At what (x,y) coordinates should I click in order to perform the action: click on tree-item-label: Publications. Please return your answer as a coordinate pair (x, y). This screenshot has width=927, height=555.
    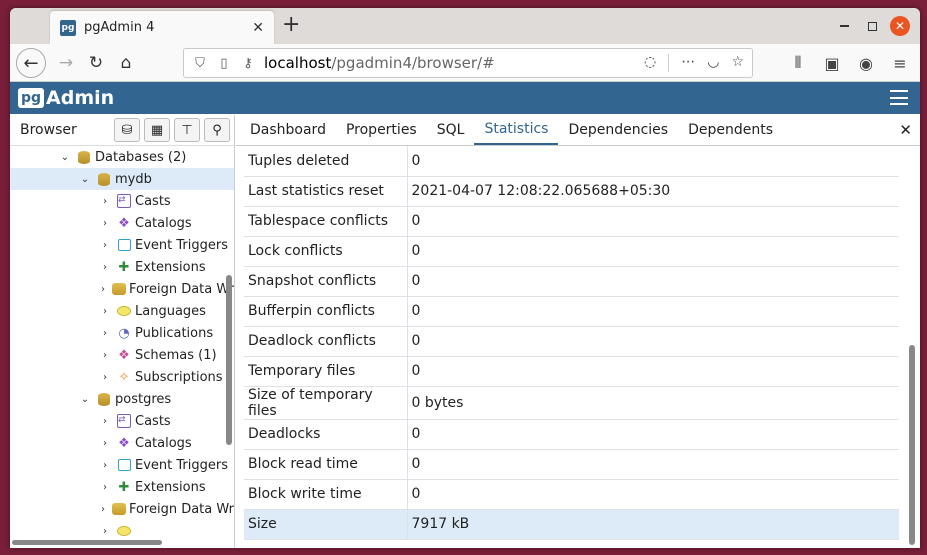
    Looking at the image, I should click on (174, 333).